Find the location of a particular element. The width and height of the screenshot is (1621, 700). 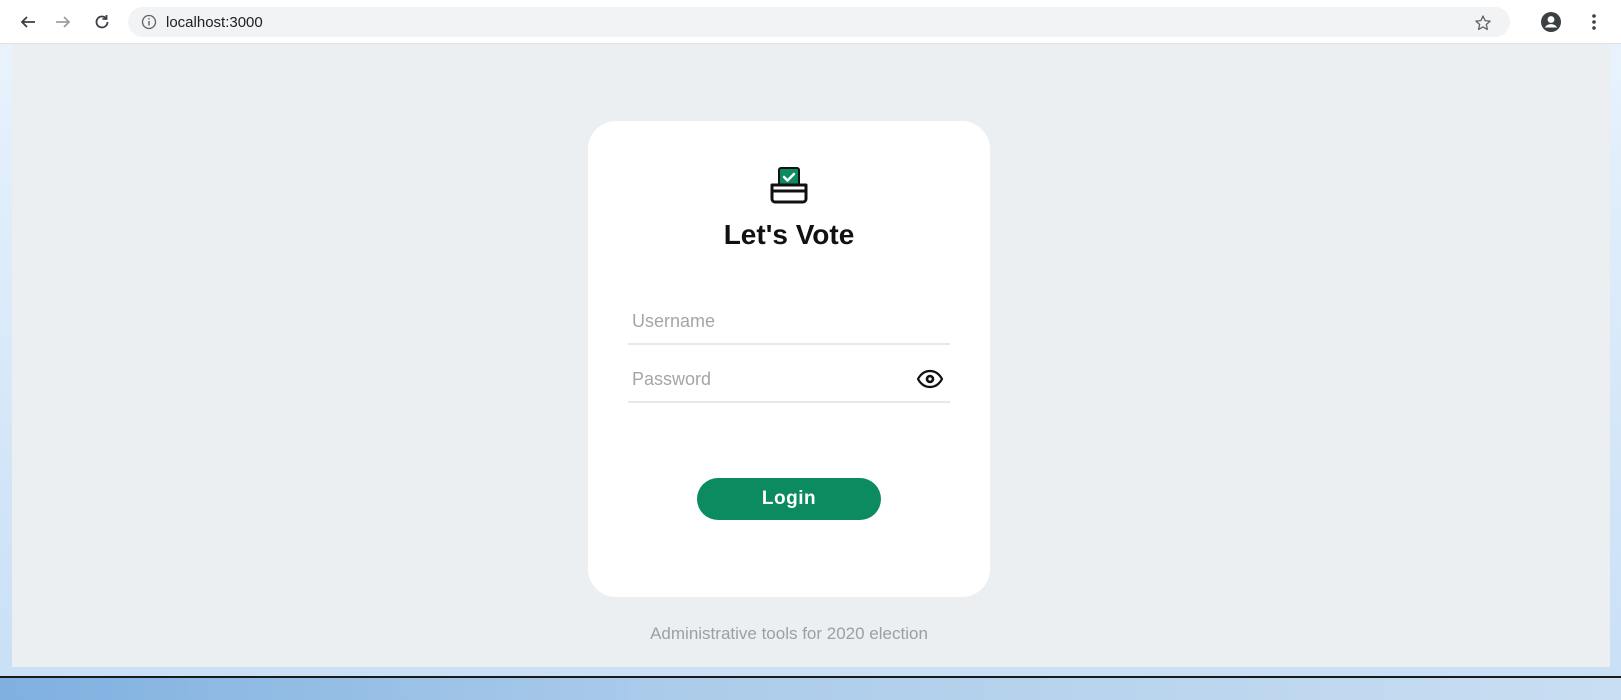

arrow-right-icon is located at coordinates (63, 22).